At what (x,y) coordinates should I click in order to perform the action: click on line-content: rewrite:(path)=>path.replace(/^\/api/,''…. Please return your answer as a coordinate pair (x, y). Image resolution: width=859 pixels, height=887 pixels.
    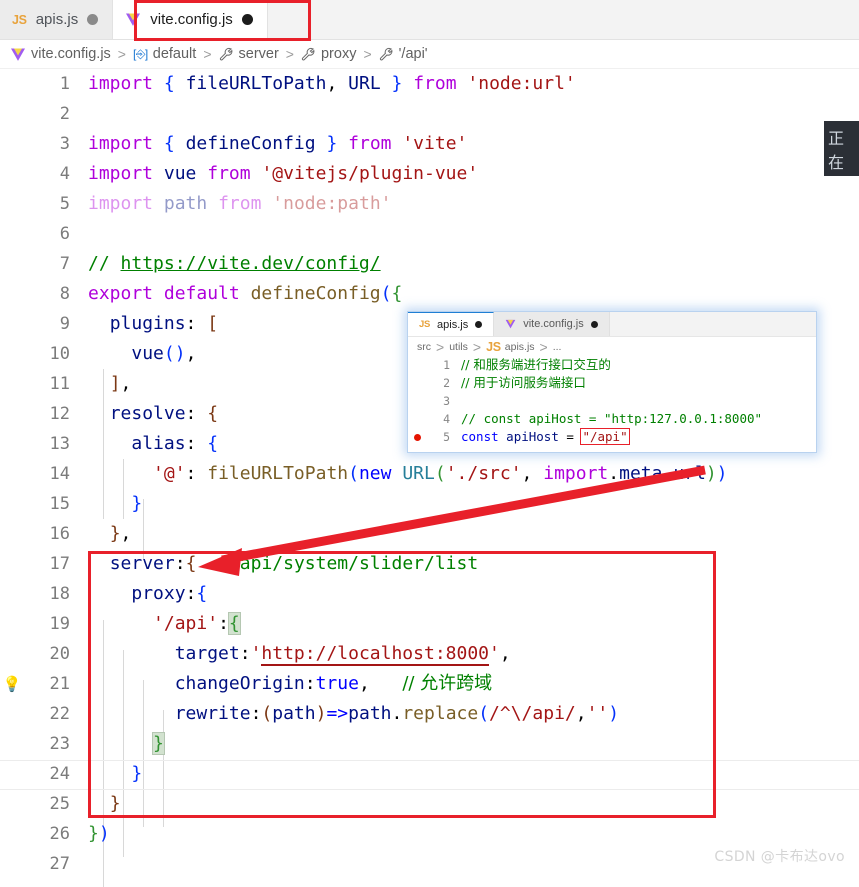
    Looking at the image, I should click on (397, 713).